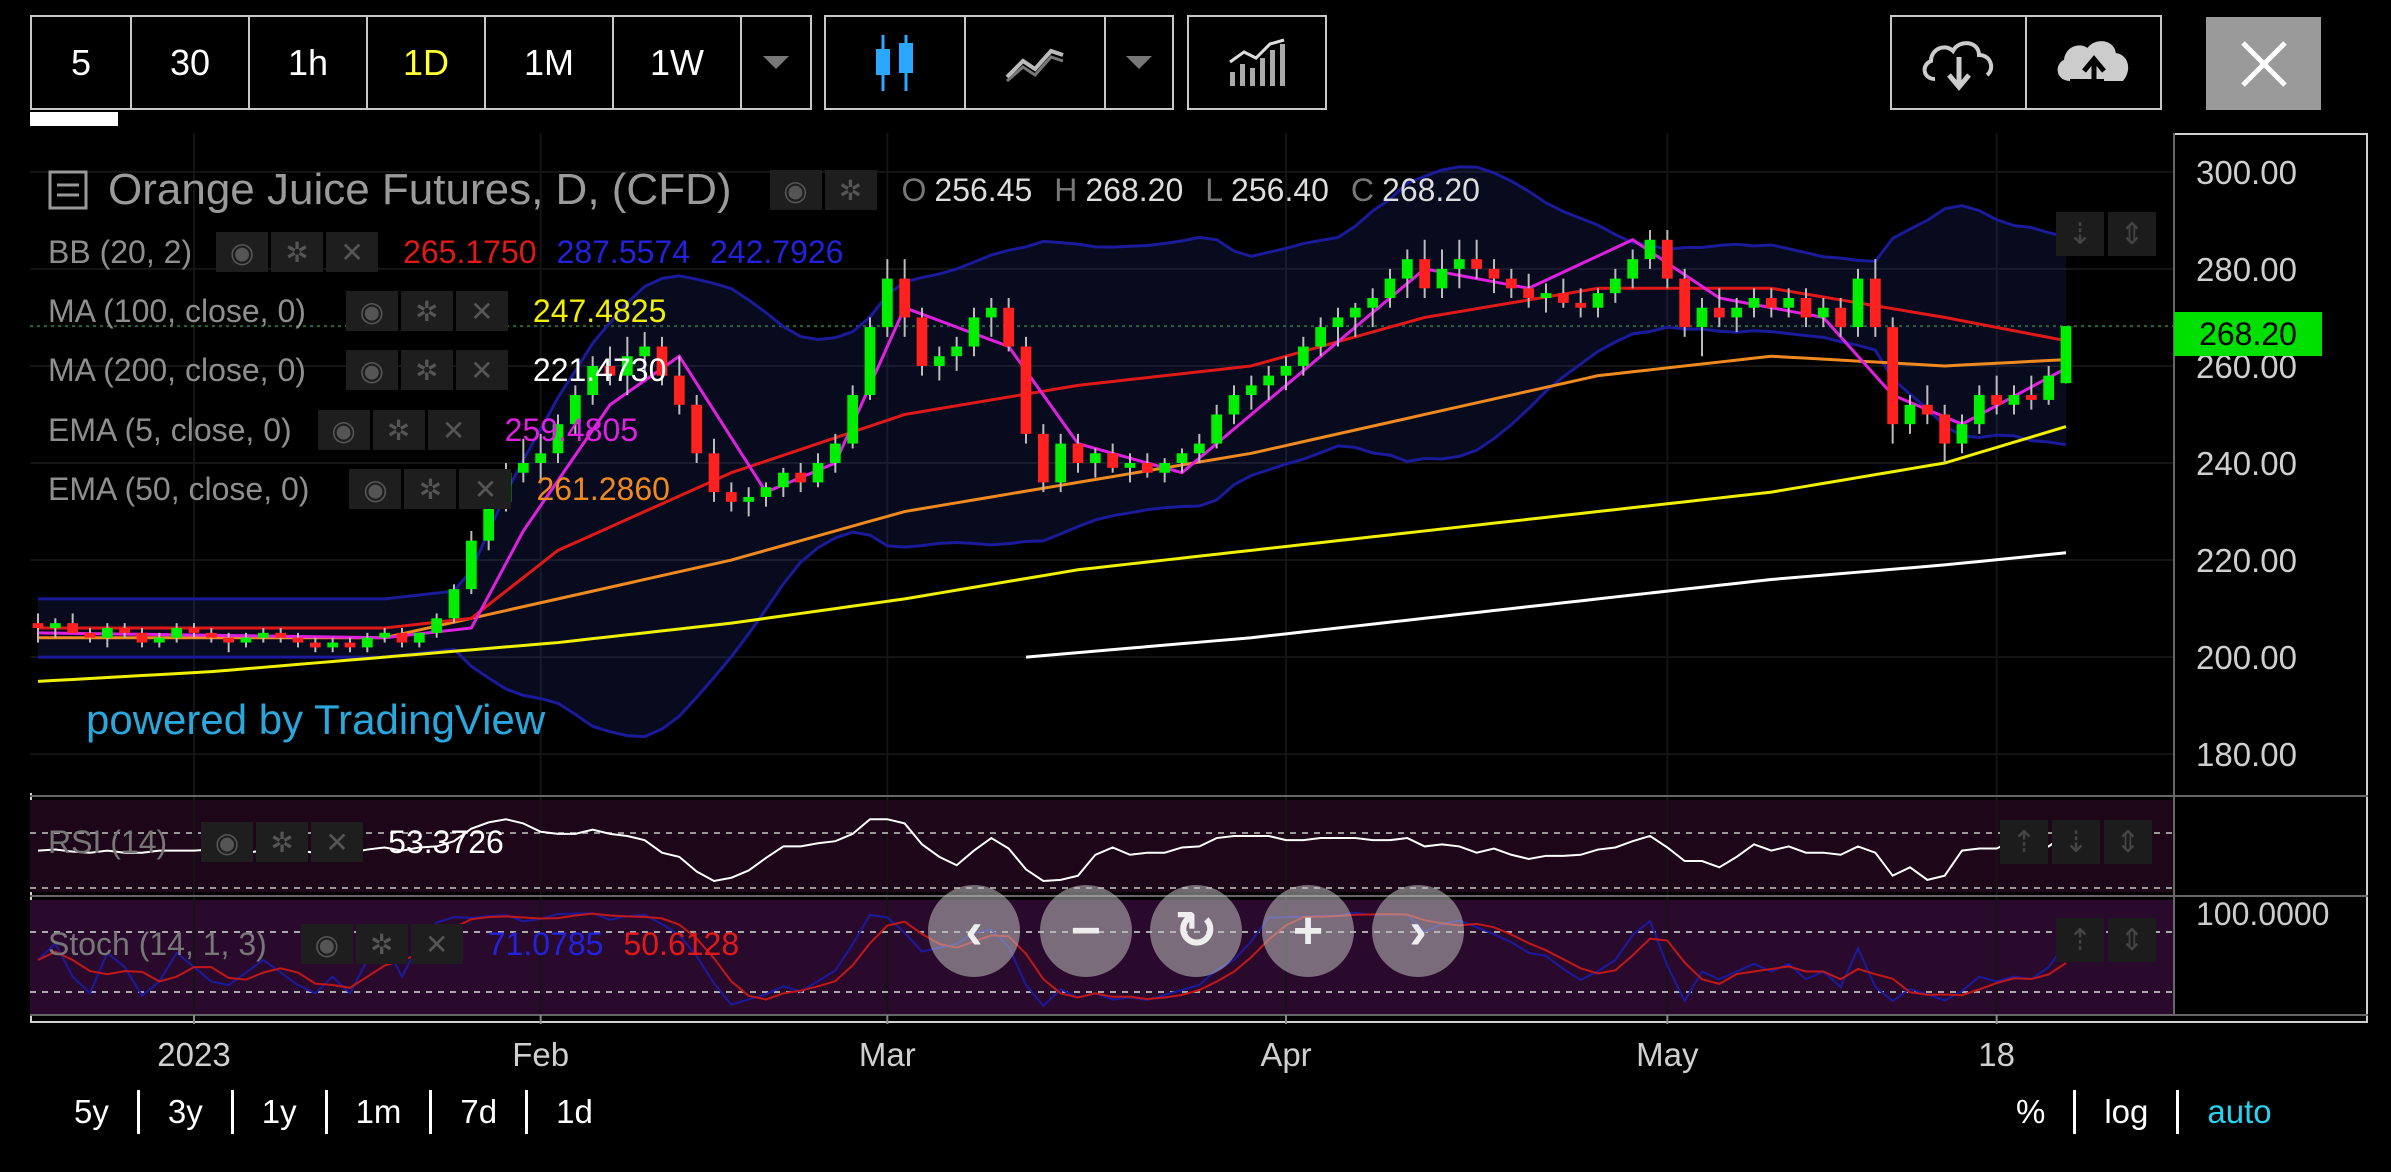  What do you see at coordinates (2126, 1112) in the screenshot?
I see `log-scale-button: log` at bounding box center [2126, 1112].